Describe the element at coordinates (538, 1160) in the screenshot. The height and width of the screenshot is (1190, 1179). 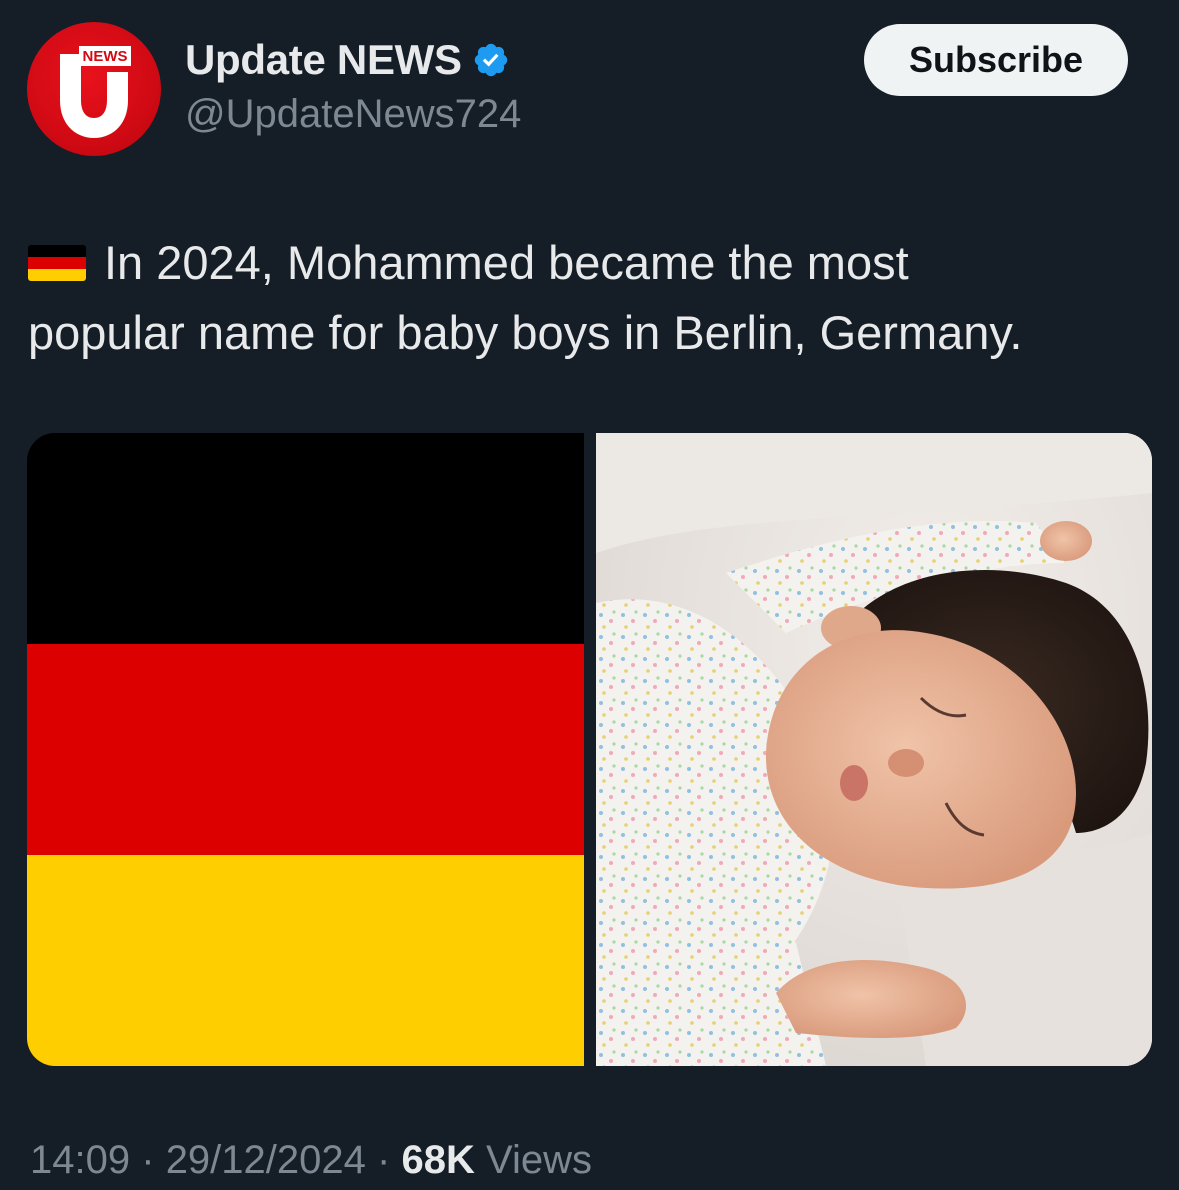
I see `views-label: Views` at that location.